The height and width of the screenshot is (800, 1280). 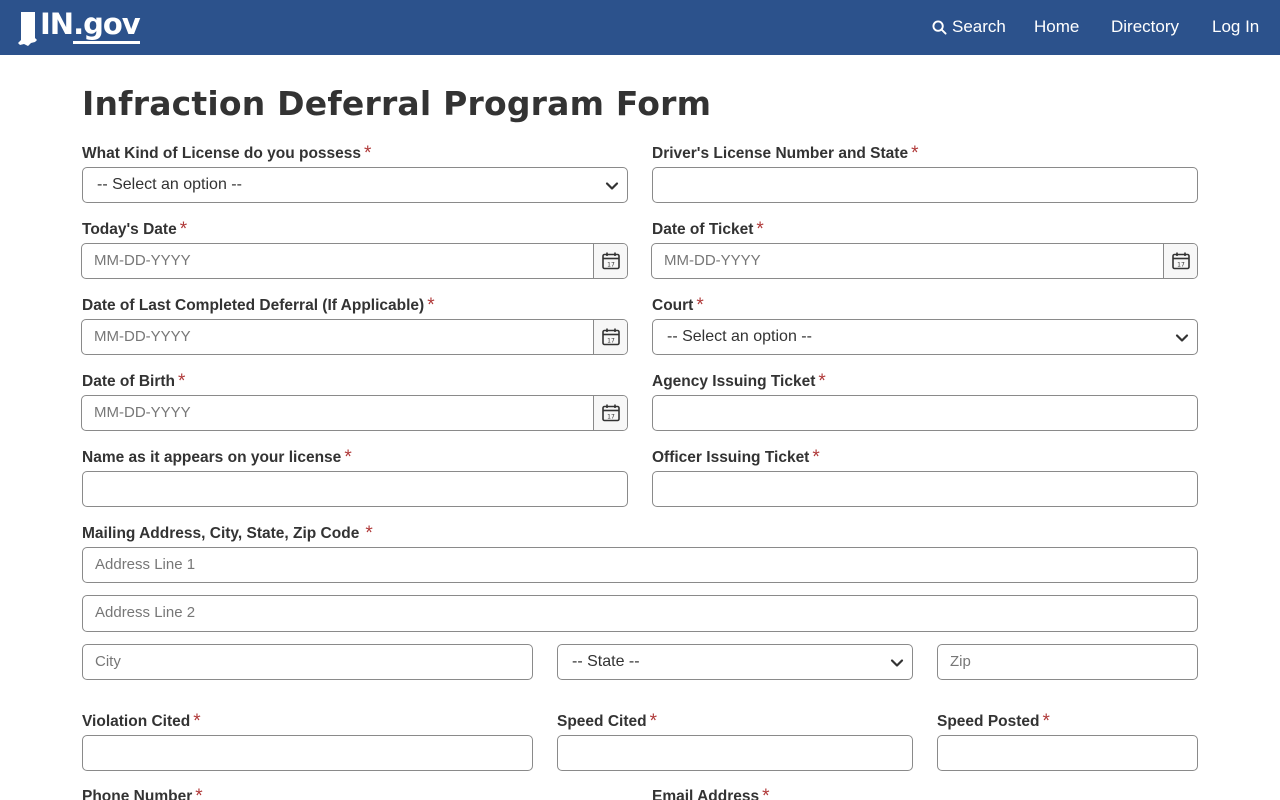 I want to click on phone-label: Phone Number *, so click(x=142, y=792).